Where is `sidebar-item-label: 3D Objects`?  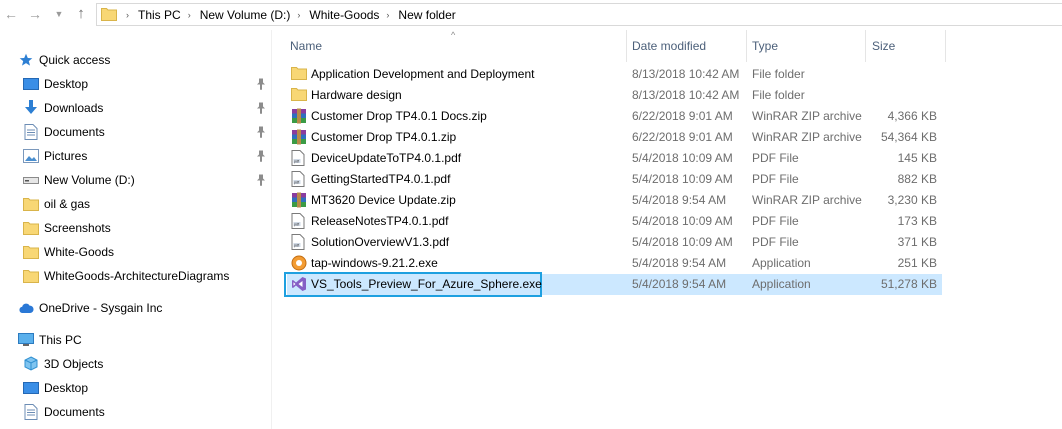 sidebar-item-label: 3D Objects is located at coordinates (74, 364).